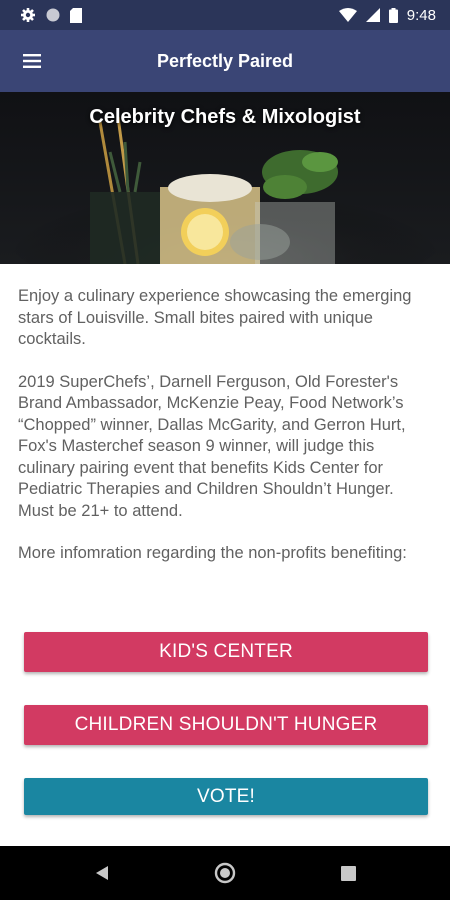  What do you see at coordinates (226, 725) in the screenshot?
I see `children-shouldnt-hunger-button: CHILDREN SHOULDN'T HUNGER` at bounding box center [226, 725].